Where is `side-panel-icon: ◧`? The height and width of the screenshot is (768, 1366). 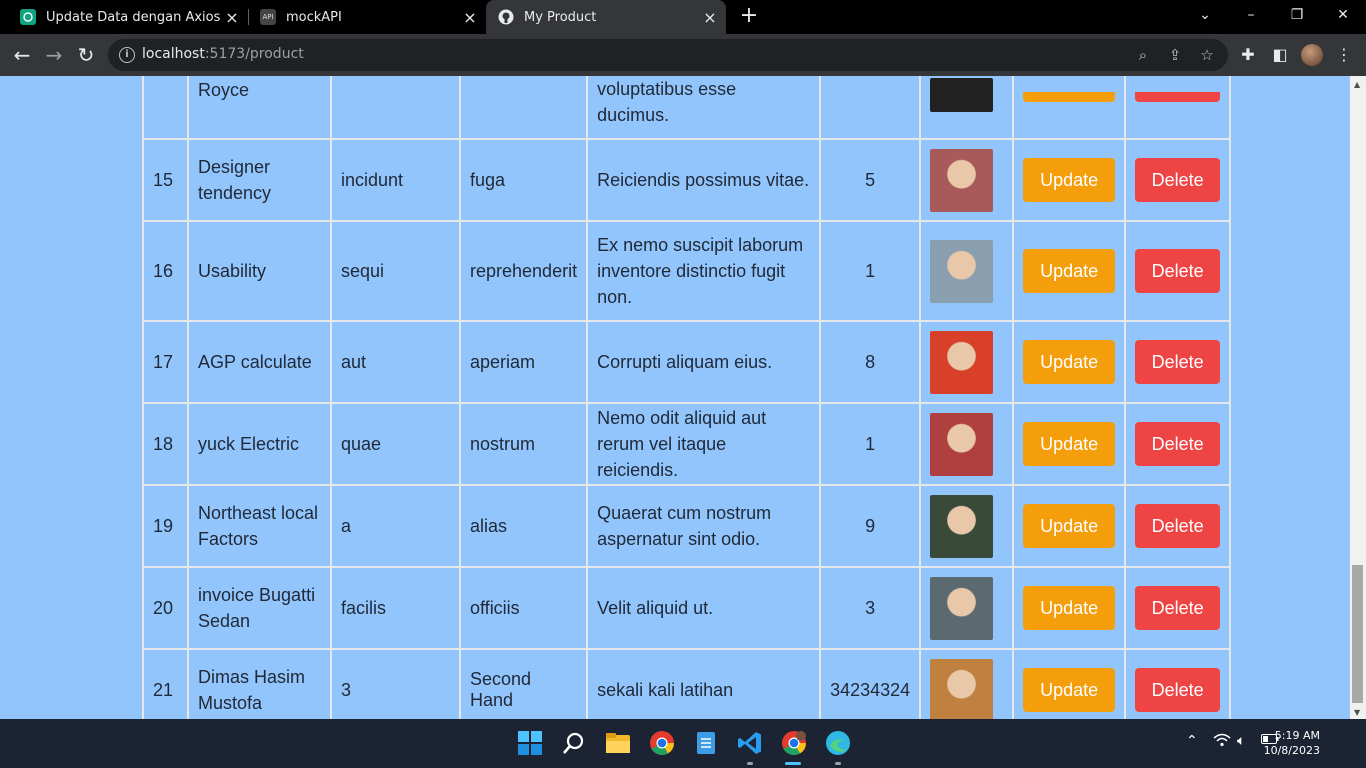
side-panel-icon: ◧ is located at coordinates (1280, 56).